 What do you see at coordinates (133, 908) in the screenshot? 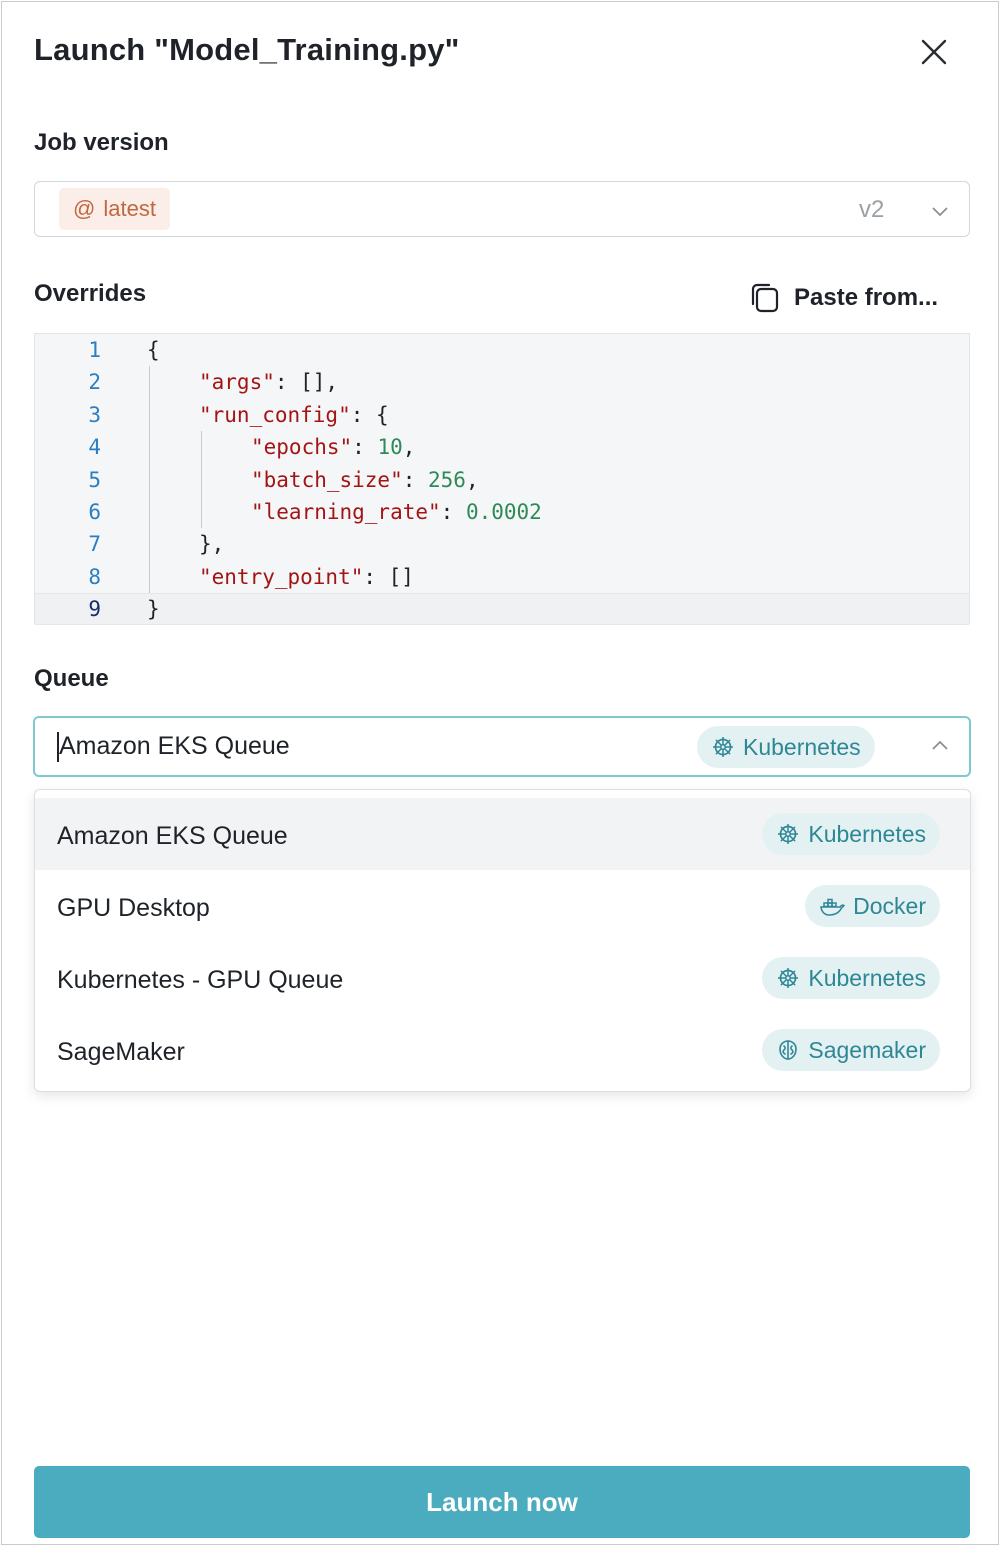
I see `queue-option-label: GPU Desktop` at bounding box center [133, 908].